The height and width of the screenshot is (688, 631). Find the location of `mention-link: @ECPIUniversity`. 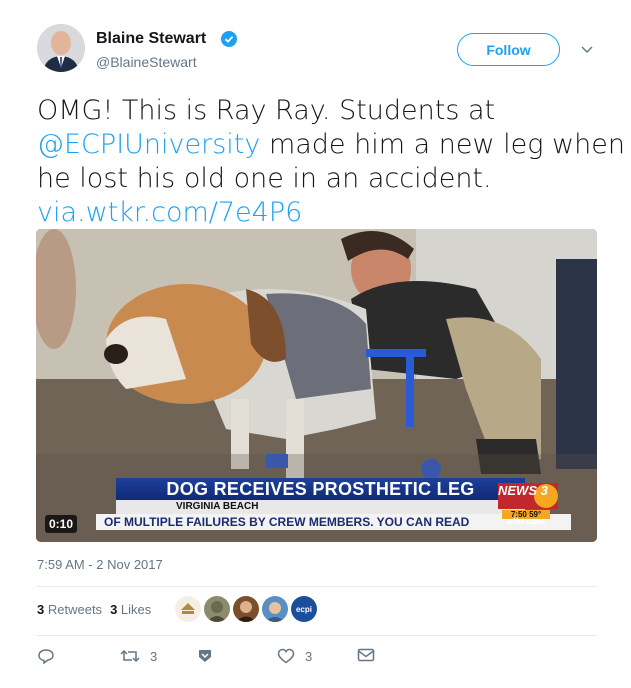

mention-link: @ECPIUniversity is located at coordinates (148, 144).